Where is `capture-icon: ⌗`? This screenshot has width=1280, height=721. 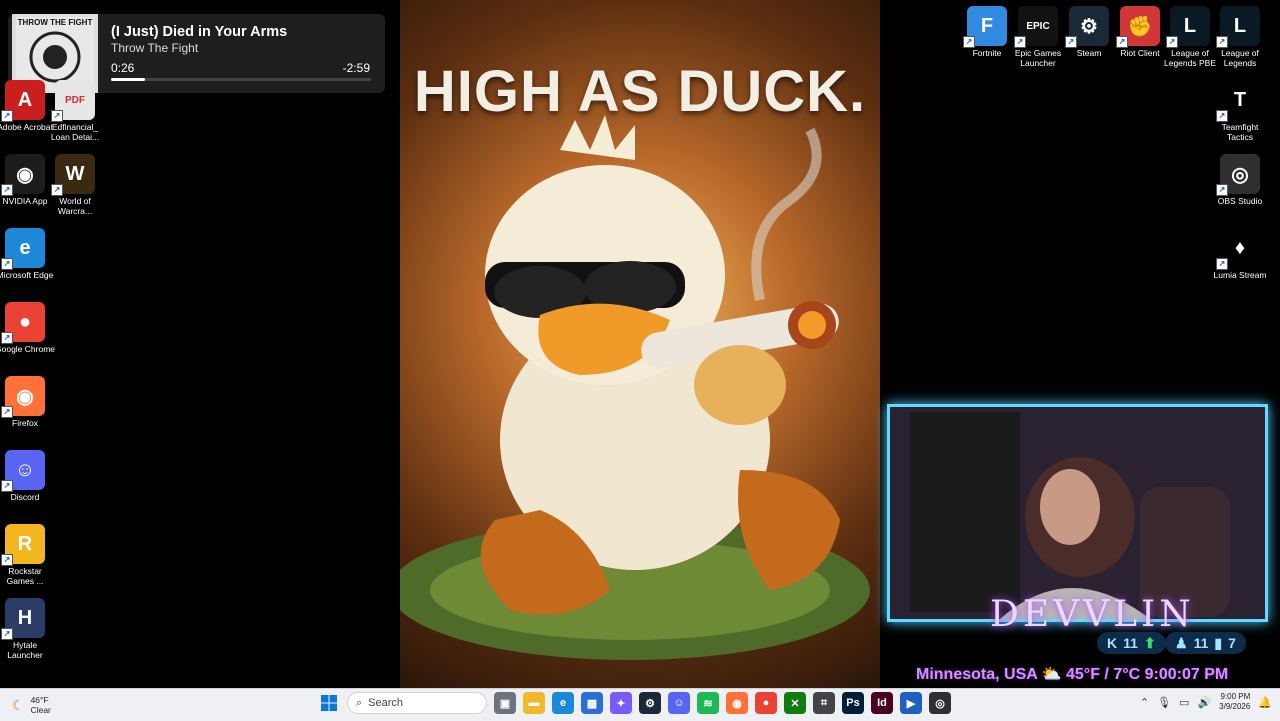 capture-icon: ⌗ is located at coordinates (824, 703).